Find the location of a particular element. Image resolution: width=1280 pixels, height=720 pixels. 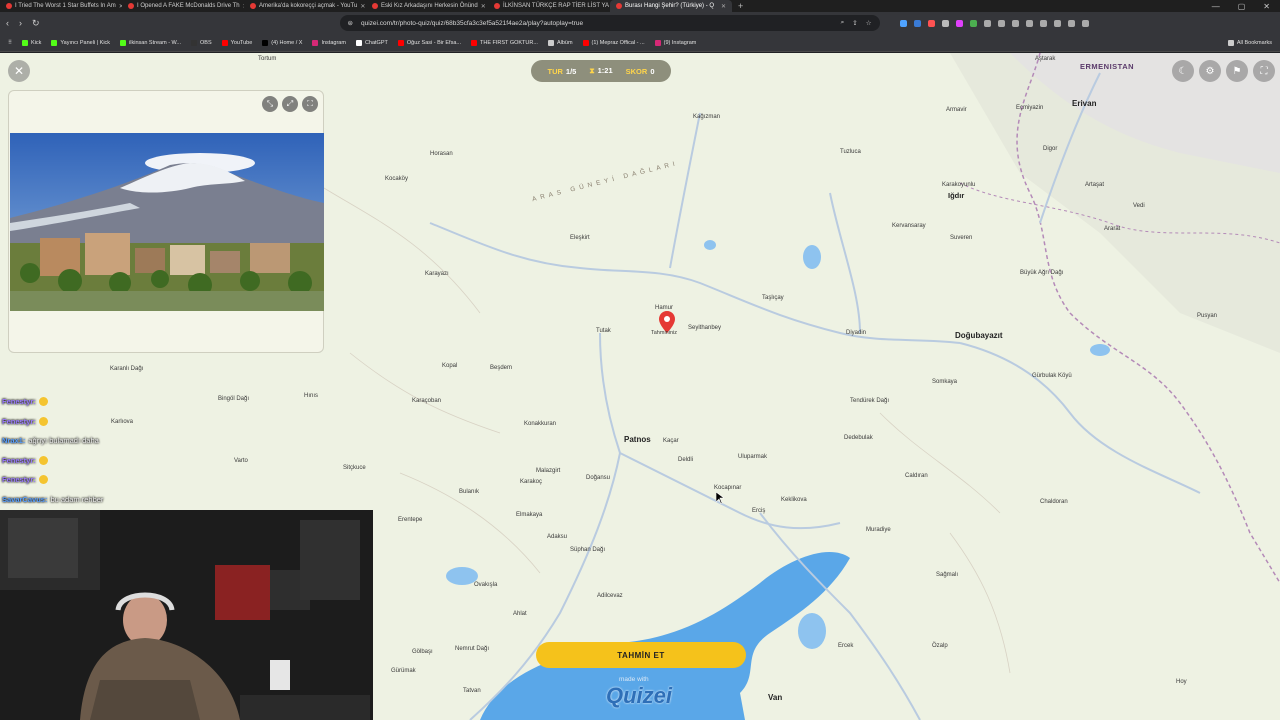

map-label-town: Ahlat is located at coordinates (520, 614).